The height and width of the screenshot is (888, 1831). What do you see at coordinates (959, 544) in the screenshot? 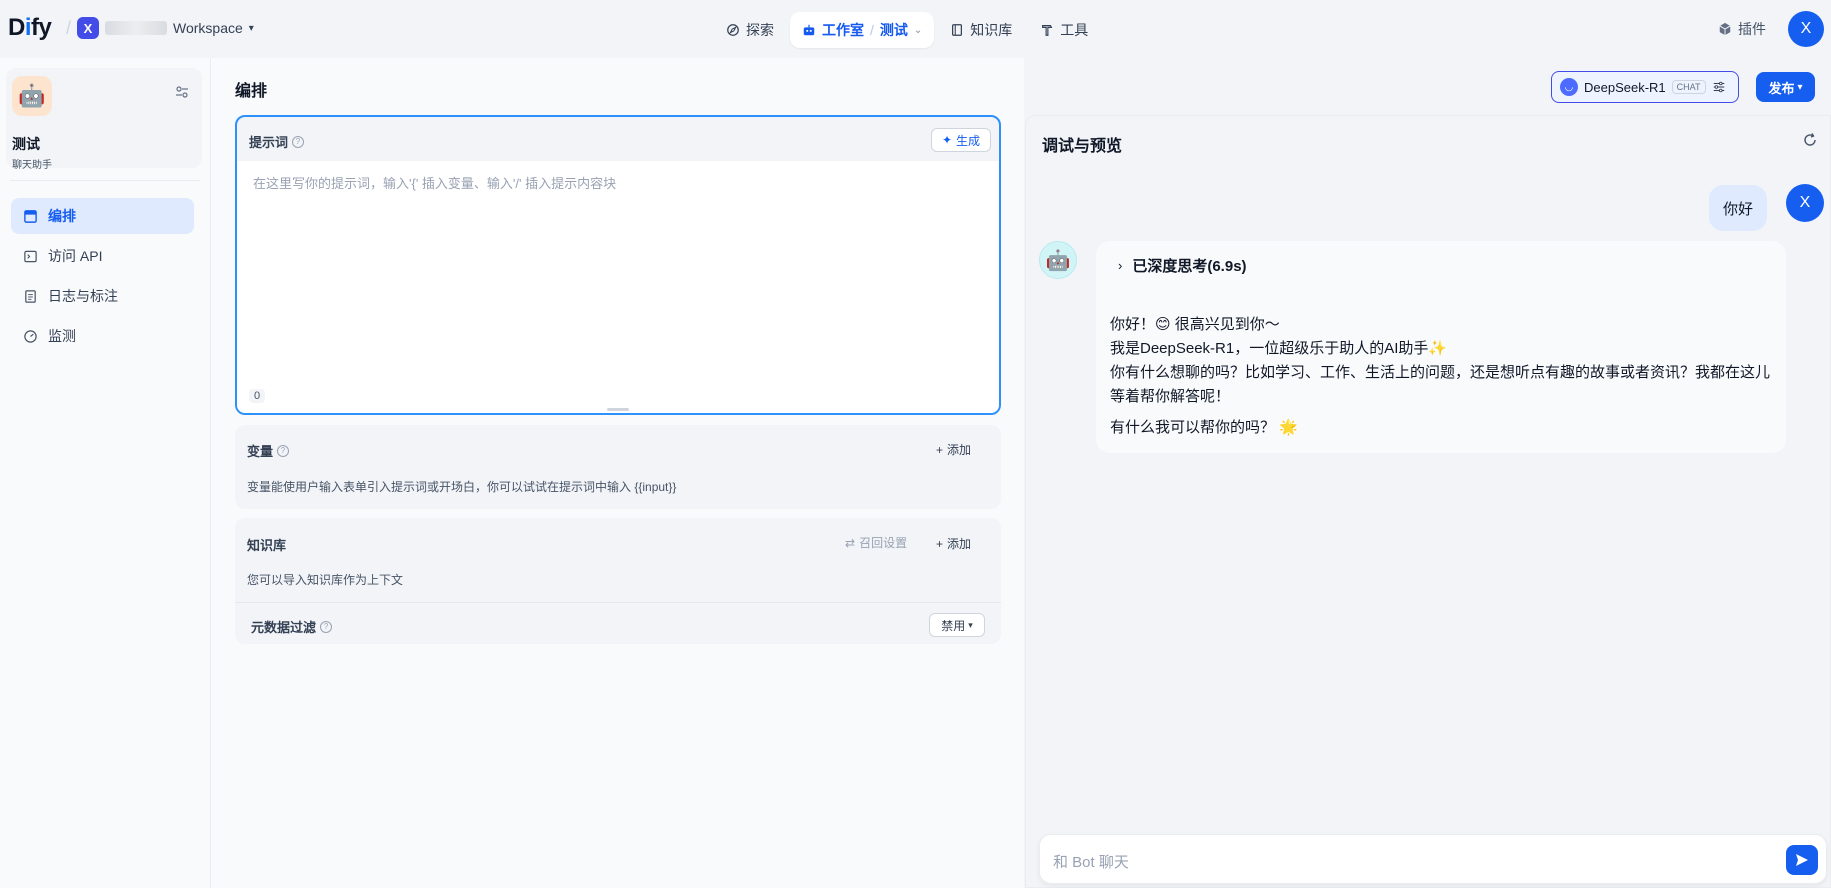
I see `add-knowledge-label: 添加` at bounding box center [959, 544].